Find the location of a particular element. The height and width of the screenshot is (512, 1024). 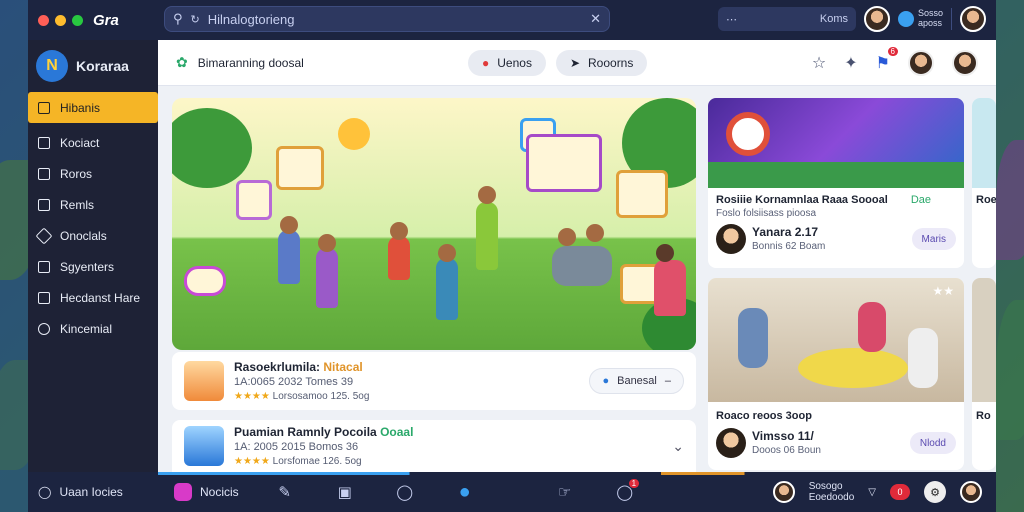

sidebar-item-roros: Roros is located at coordinates (93, 173).